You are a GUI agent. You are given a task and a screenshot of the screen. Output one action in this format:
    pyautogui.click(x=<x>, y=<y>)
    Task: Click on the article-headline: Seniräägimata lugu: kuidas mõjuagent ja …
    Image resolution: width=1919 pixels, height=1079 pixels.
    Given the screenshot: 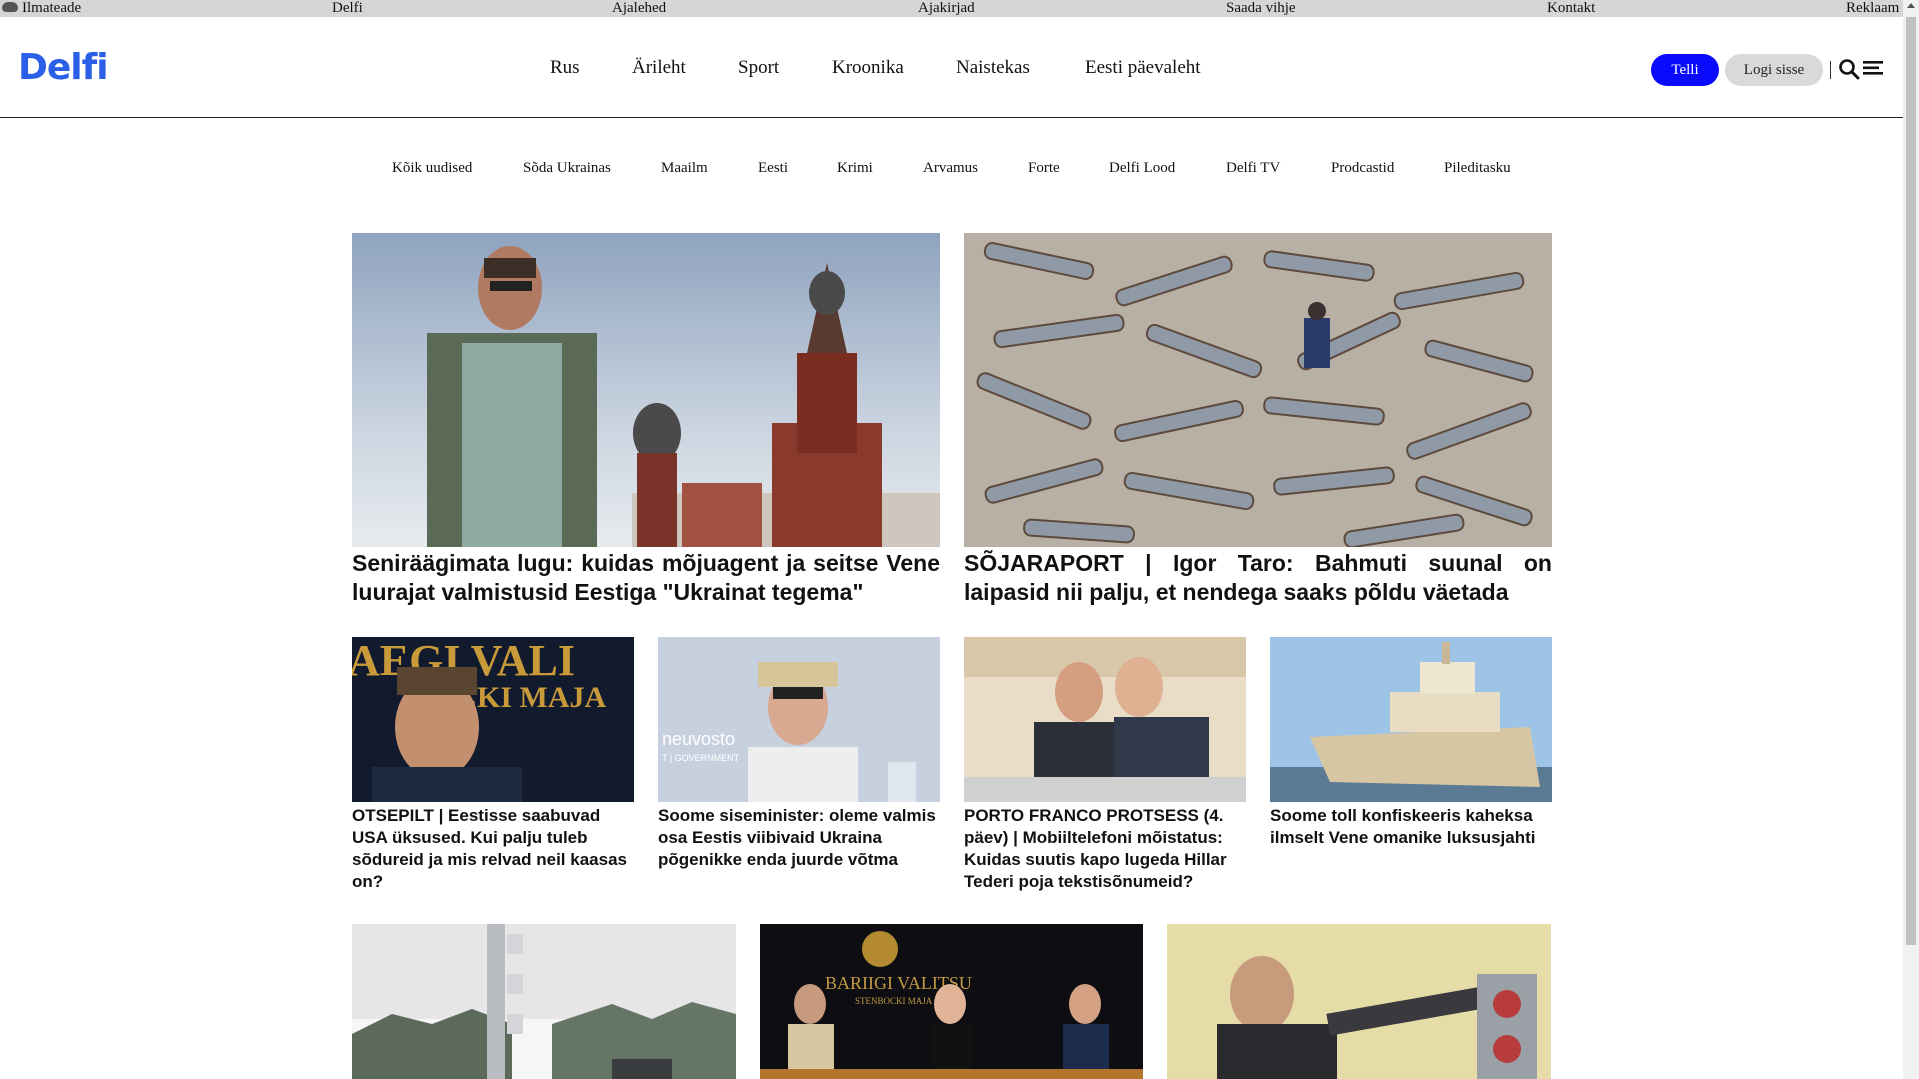 What is the action you would take?
    pyautogui.click(x=646, y=578)
    